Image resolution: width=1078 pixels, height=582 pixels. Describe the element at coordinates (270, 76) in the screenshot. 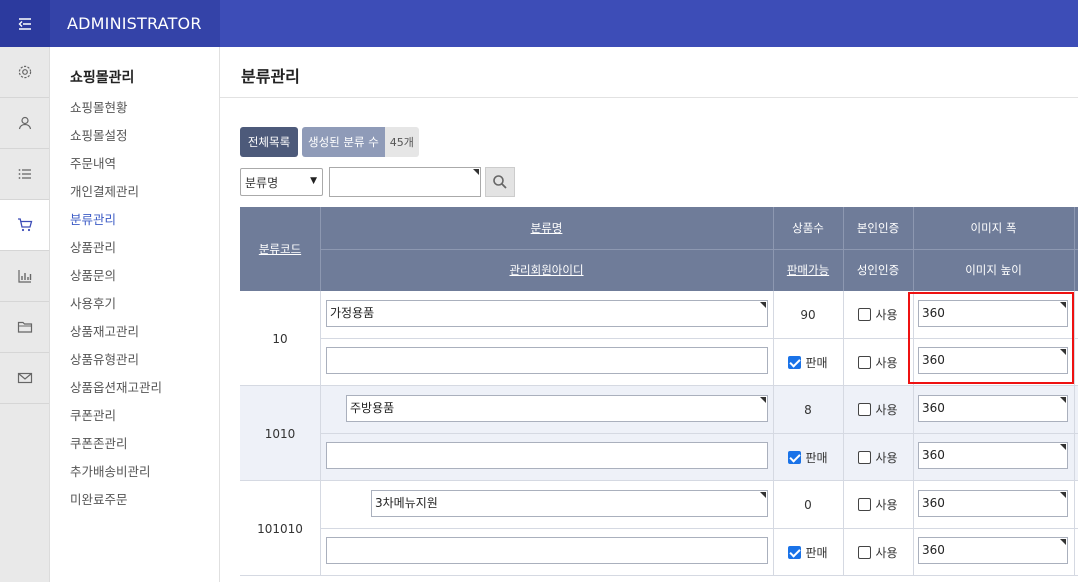

I see `page-title: 분류관리` at that location.